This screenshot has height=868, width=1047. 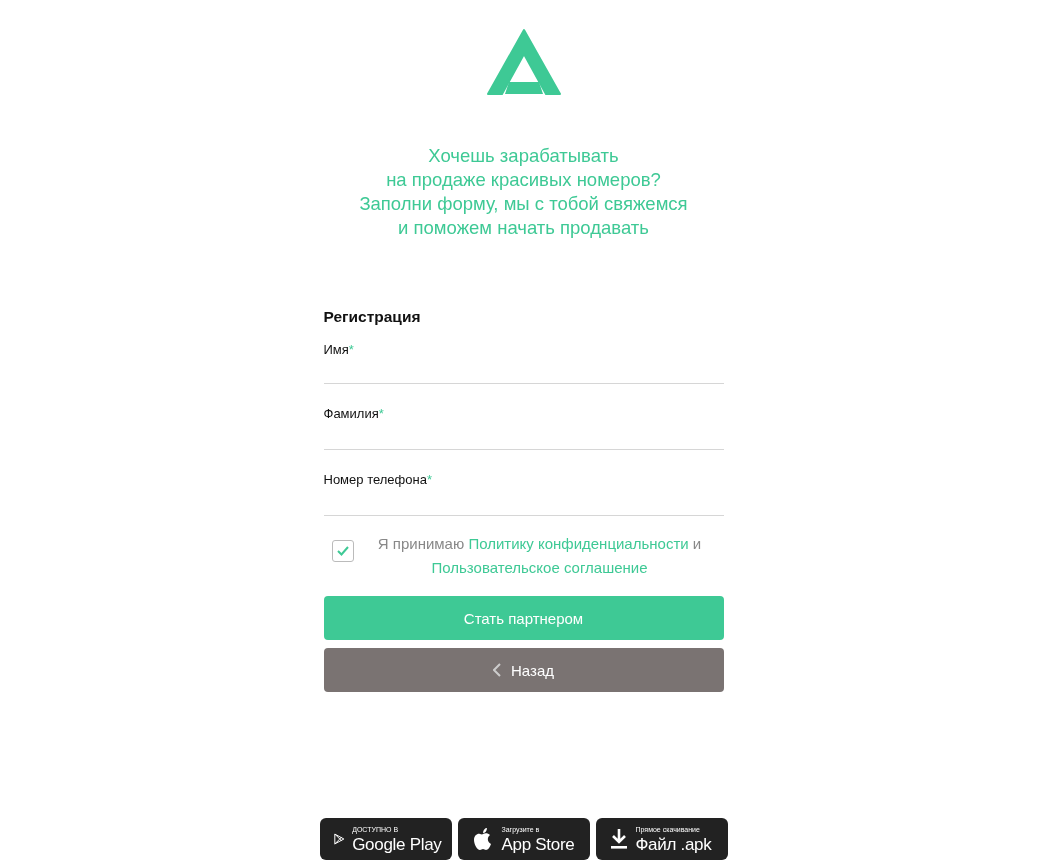 What do you see at coordinates (353, 413) in the screenshot?
I see `field-label: Фамилия*` at bounding box center [353, 413].